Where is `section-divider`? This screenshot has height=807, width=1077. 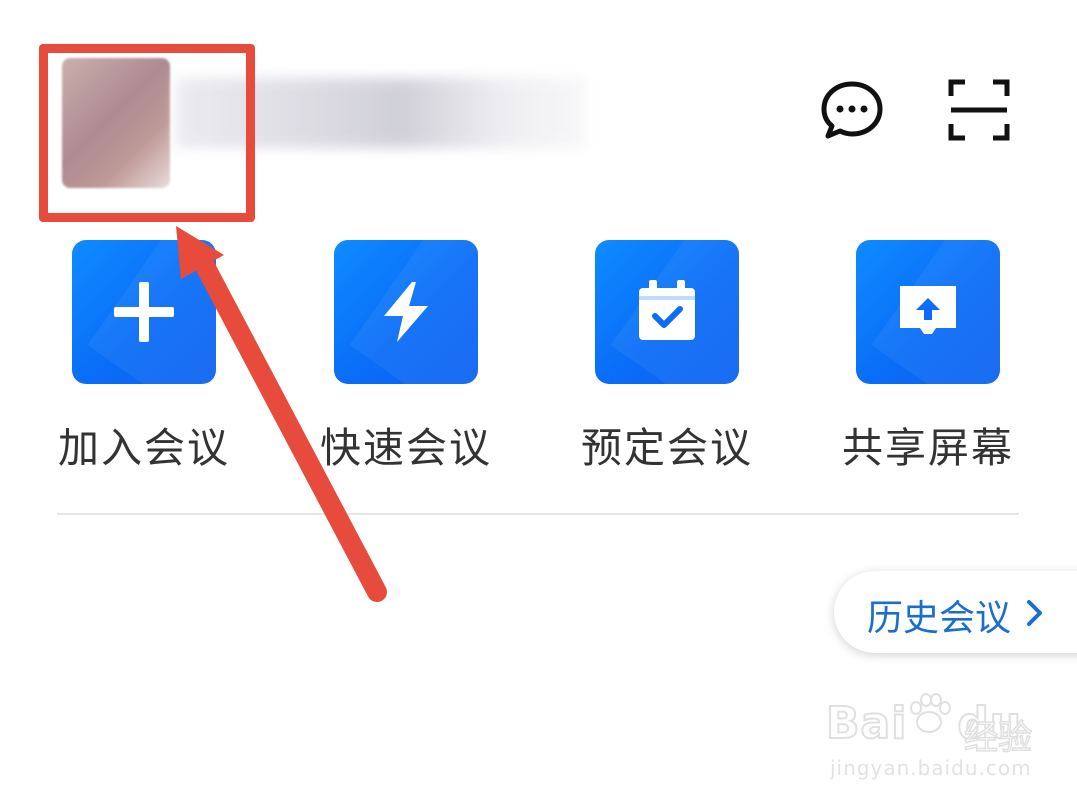
section-divider is located at coordinates (538, 514).